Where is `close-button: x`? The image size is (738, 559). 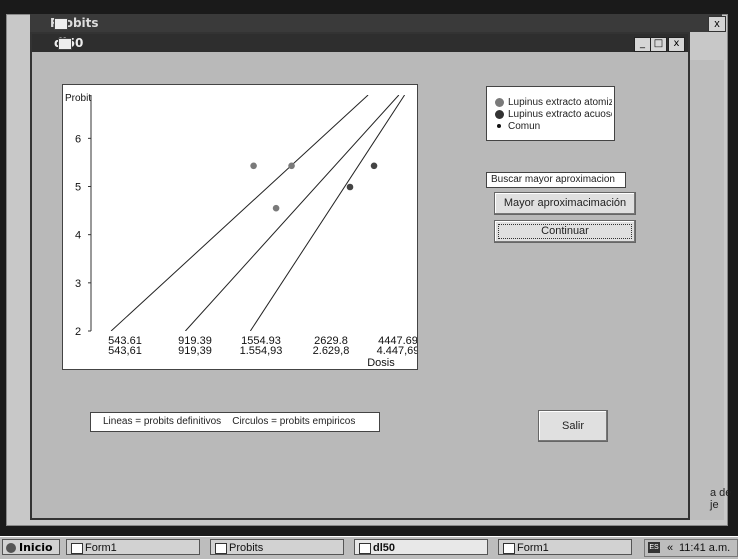 close-button: x is located at coordinates (676, 44).